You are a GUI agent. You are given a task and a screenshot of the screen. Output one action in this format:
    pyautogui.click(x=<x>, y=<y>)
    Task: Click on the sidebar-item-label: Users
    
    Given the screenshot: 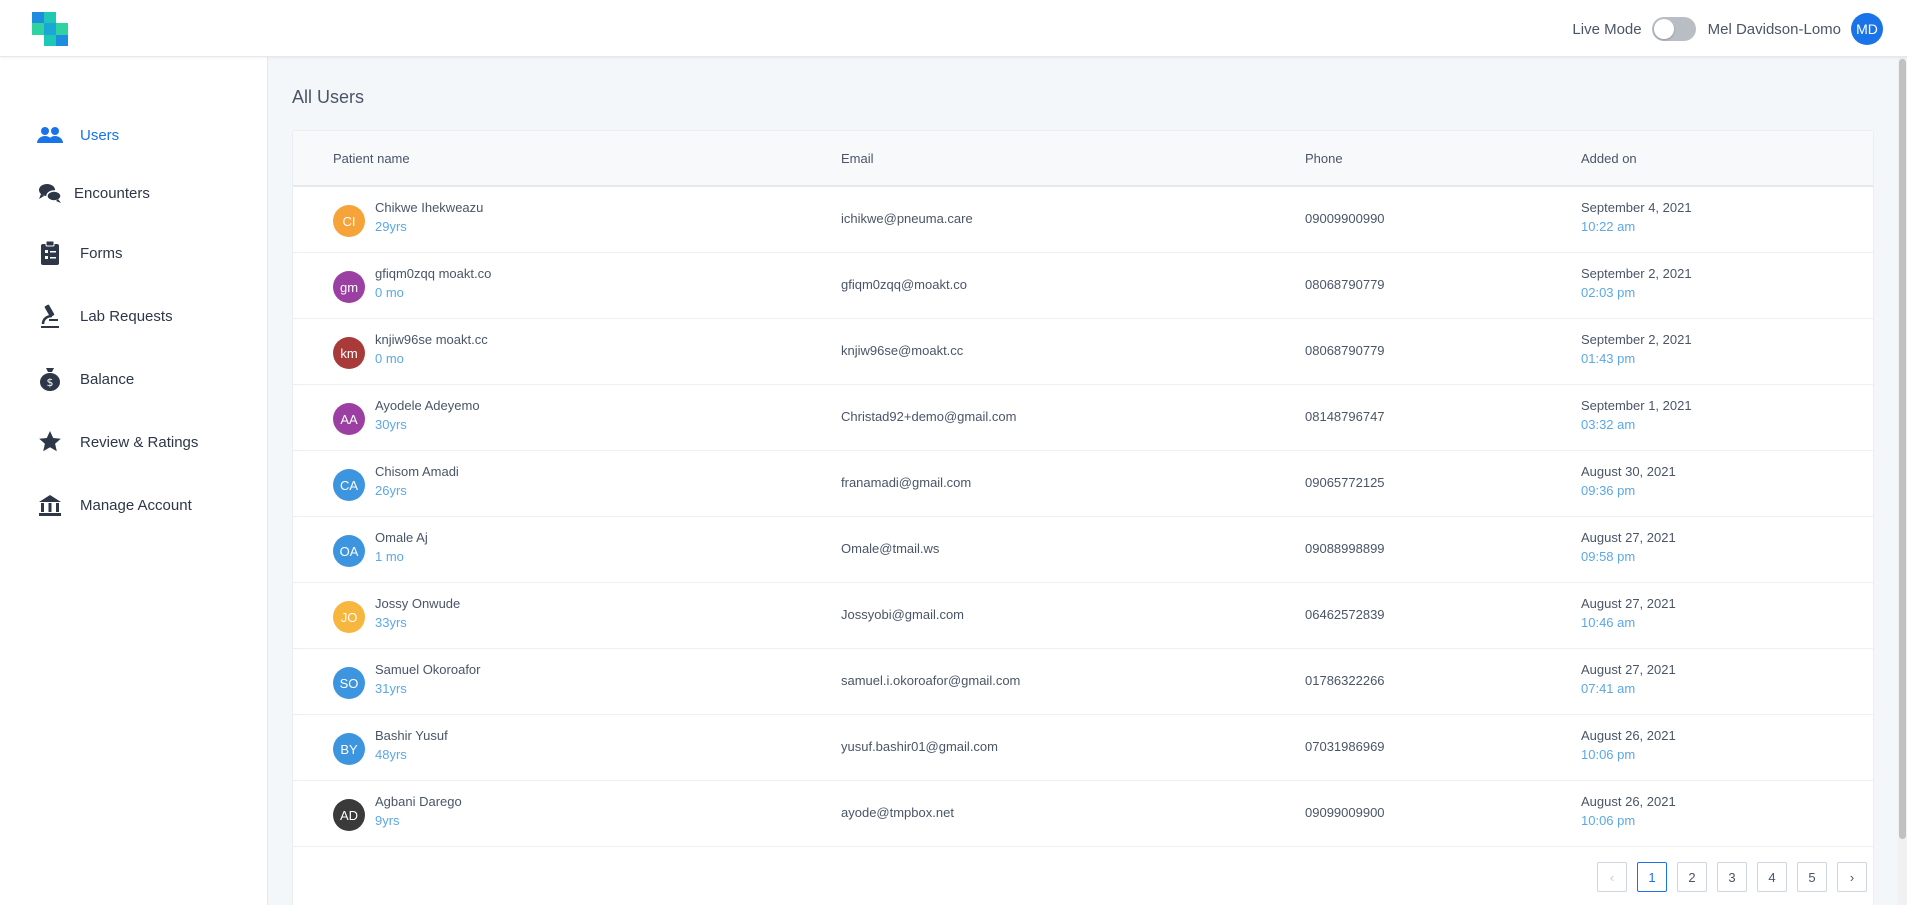 What is the action you would take?
    pyautogui.click(x=100, y=135)
    